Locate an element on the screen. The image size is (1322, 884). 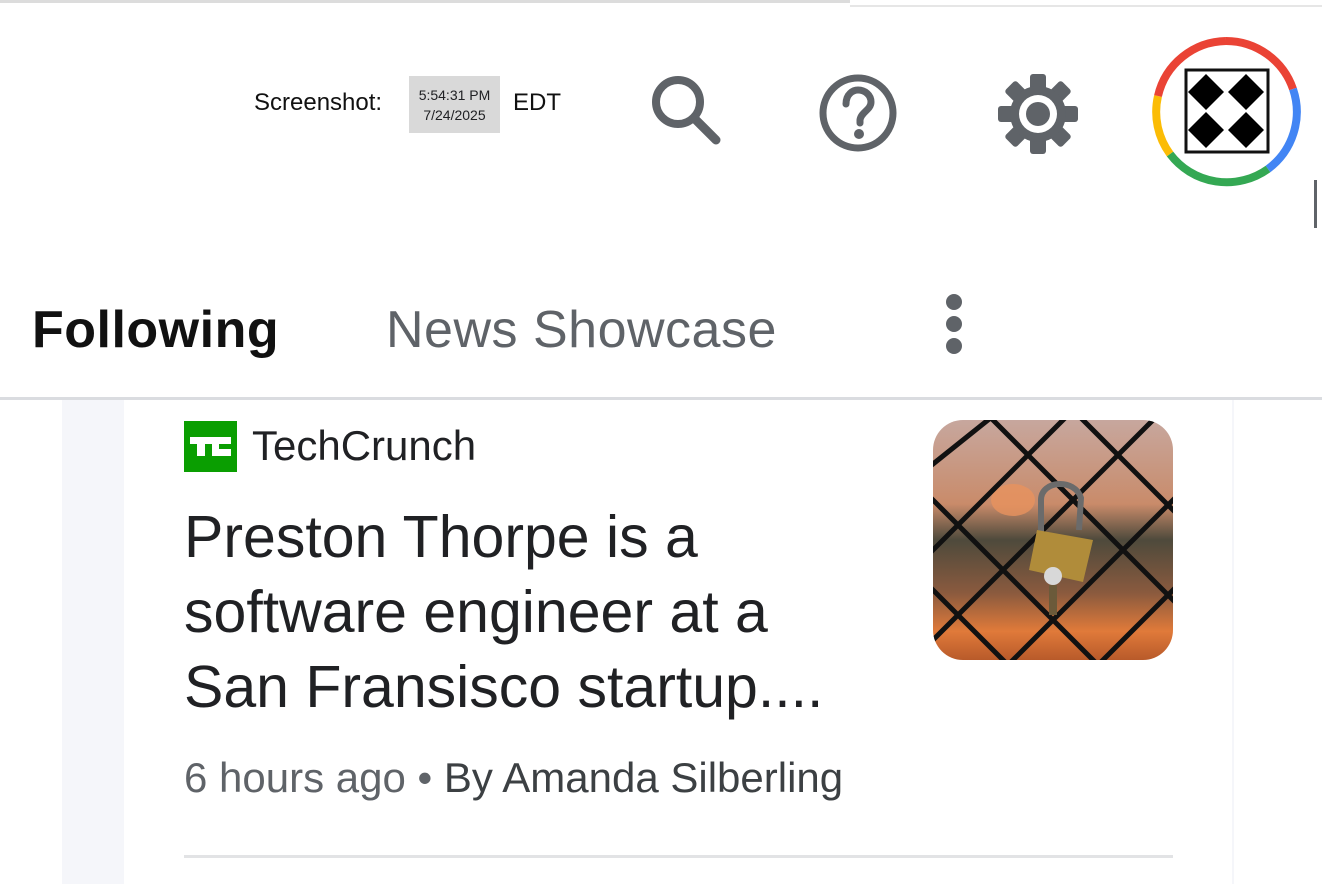
more-options-button is located at coordinates (954, 325).